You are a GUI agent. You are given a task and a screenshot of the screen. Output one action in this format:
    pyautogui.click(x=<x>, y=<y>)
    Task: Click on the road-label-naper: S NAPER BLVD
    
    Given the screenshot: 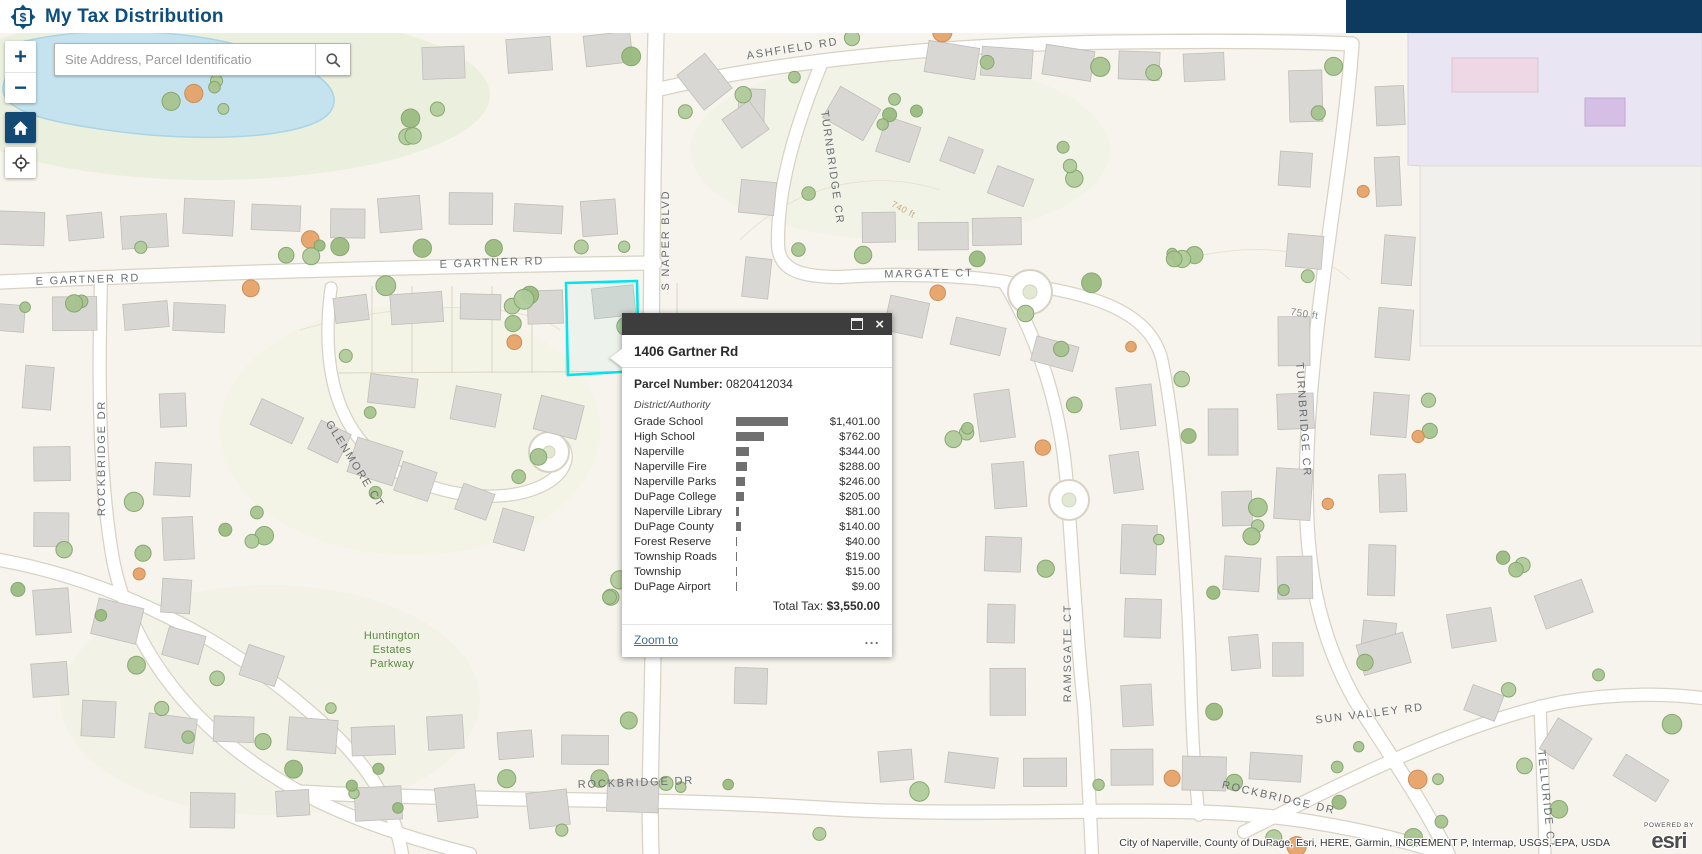 What is the action you would take?
    pyautogui.click(x=666, y=240)
    